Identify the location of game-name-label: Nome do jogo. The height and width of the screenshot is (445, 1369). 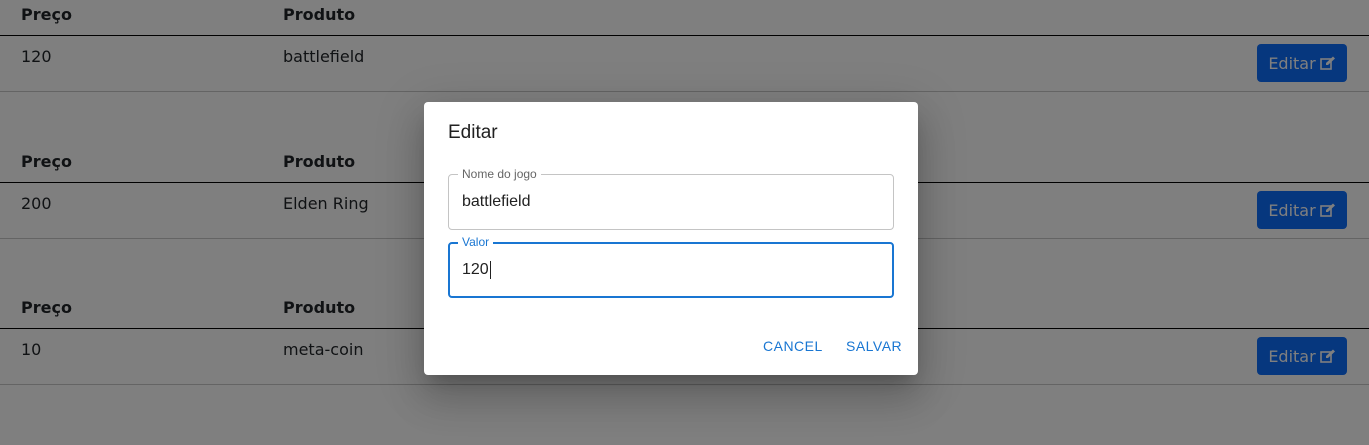
(499, 174).